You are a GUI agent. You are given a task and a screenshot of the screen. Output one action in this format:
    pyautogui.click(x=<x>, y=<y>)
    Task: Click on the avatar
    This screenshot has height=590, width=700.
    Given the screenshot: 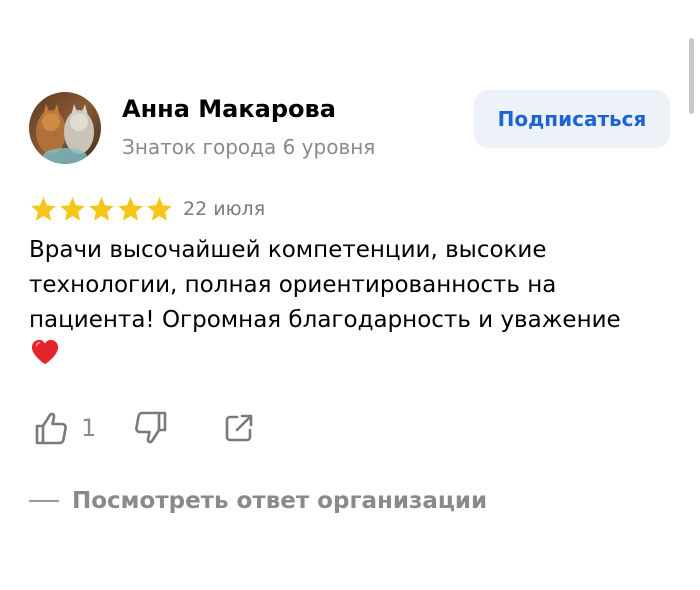 What is the action you would take?
    pyautogui.click(x=65, y=128)
    